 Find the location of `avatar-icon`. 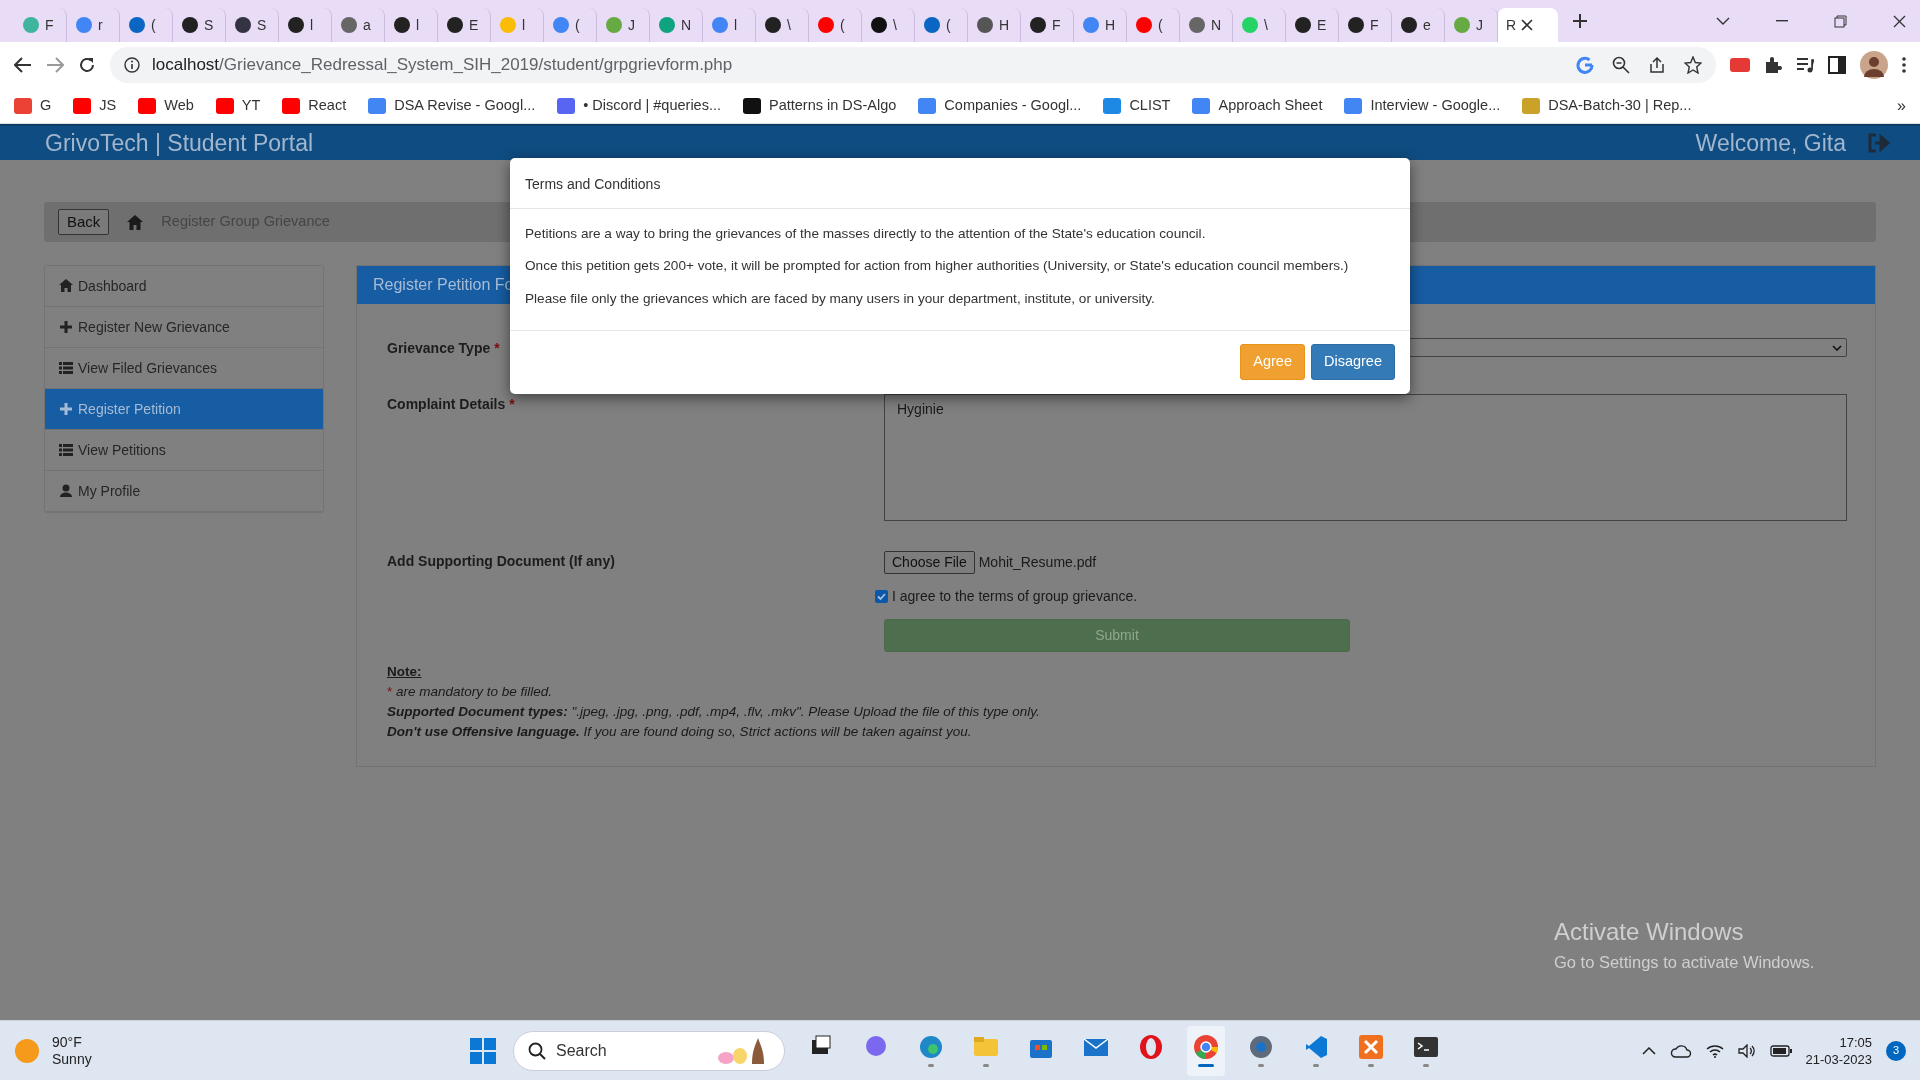

avatar-icon is located at coordinates (1874, 65).